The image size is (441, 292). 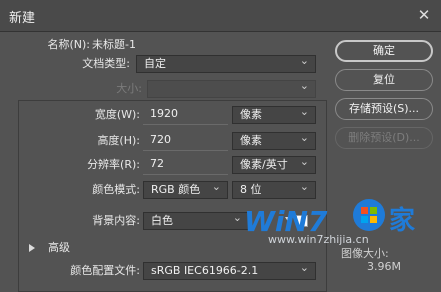 What do you see at coordinates (229, 271) in the screenshot?
I see `color-profile-select: sRGB IEC61966-2.1` at bounding box center [229, 271].